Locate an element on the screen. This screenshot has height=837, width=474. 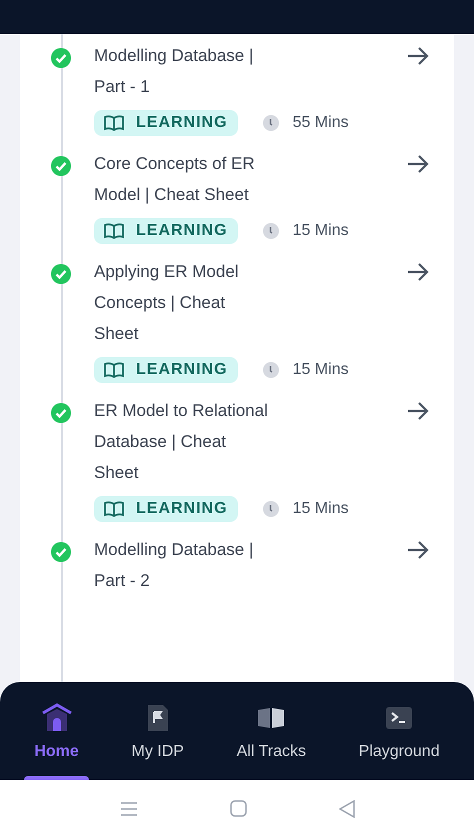
nav-tab: All Tracks is located at coordinates (271, 741).